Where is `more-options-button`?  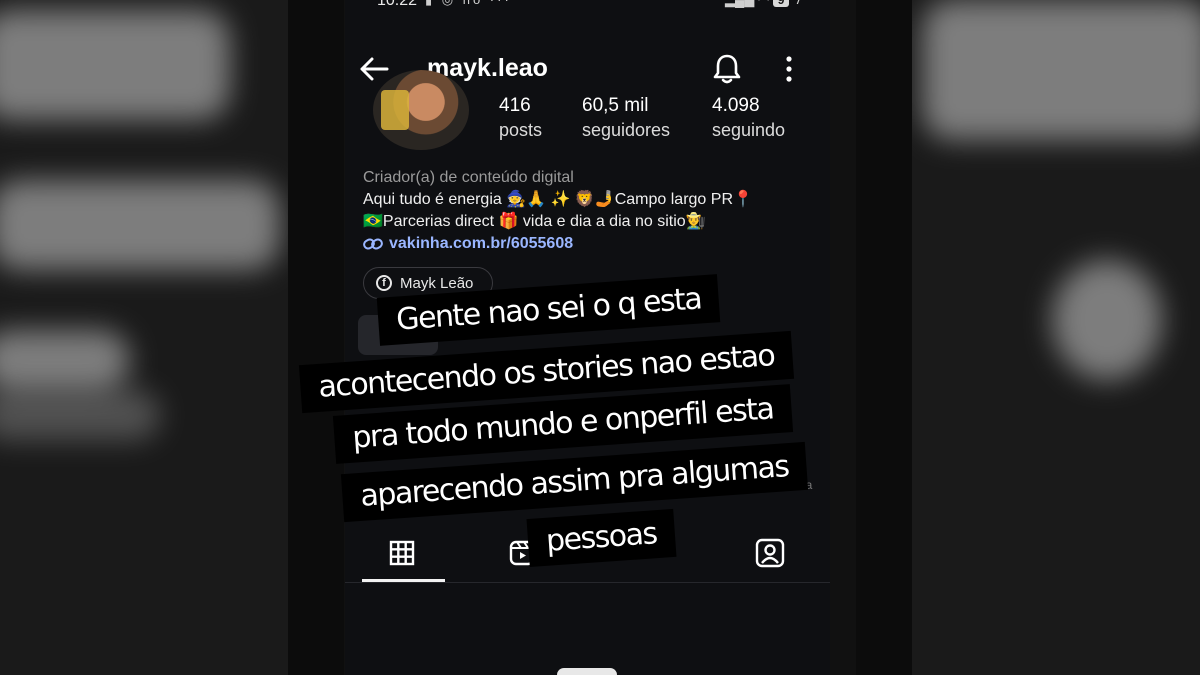 more-options-button is located at coordinates (789, 69).